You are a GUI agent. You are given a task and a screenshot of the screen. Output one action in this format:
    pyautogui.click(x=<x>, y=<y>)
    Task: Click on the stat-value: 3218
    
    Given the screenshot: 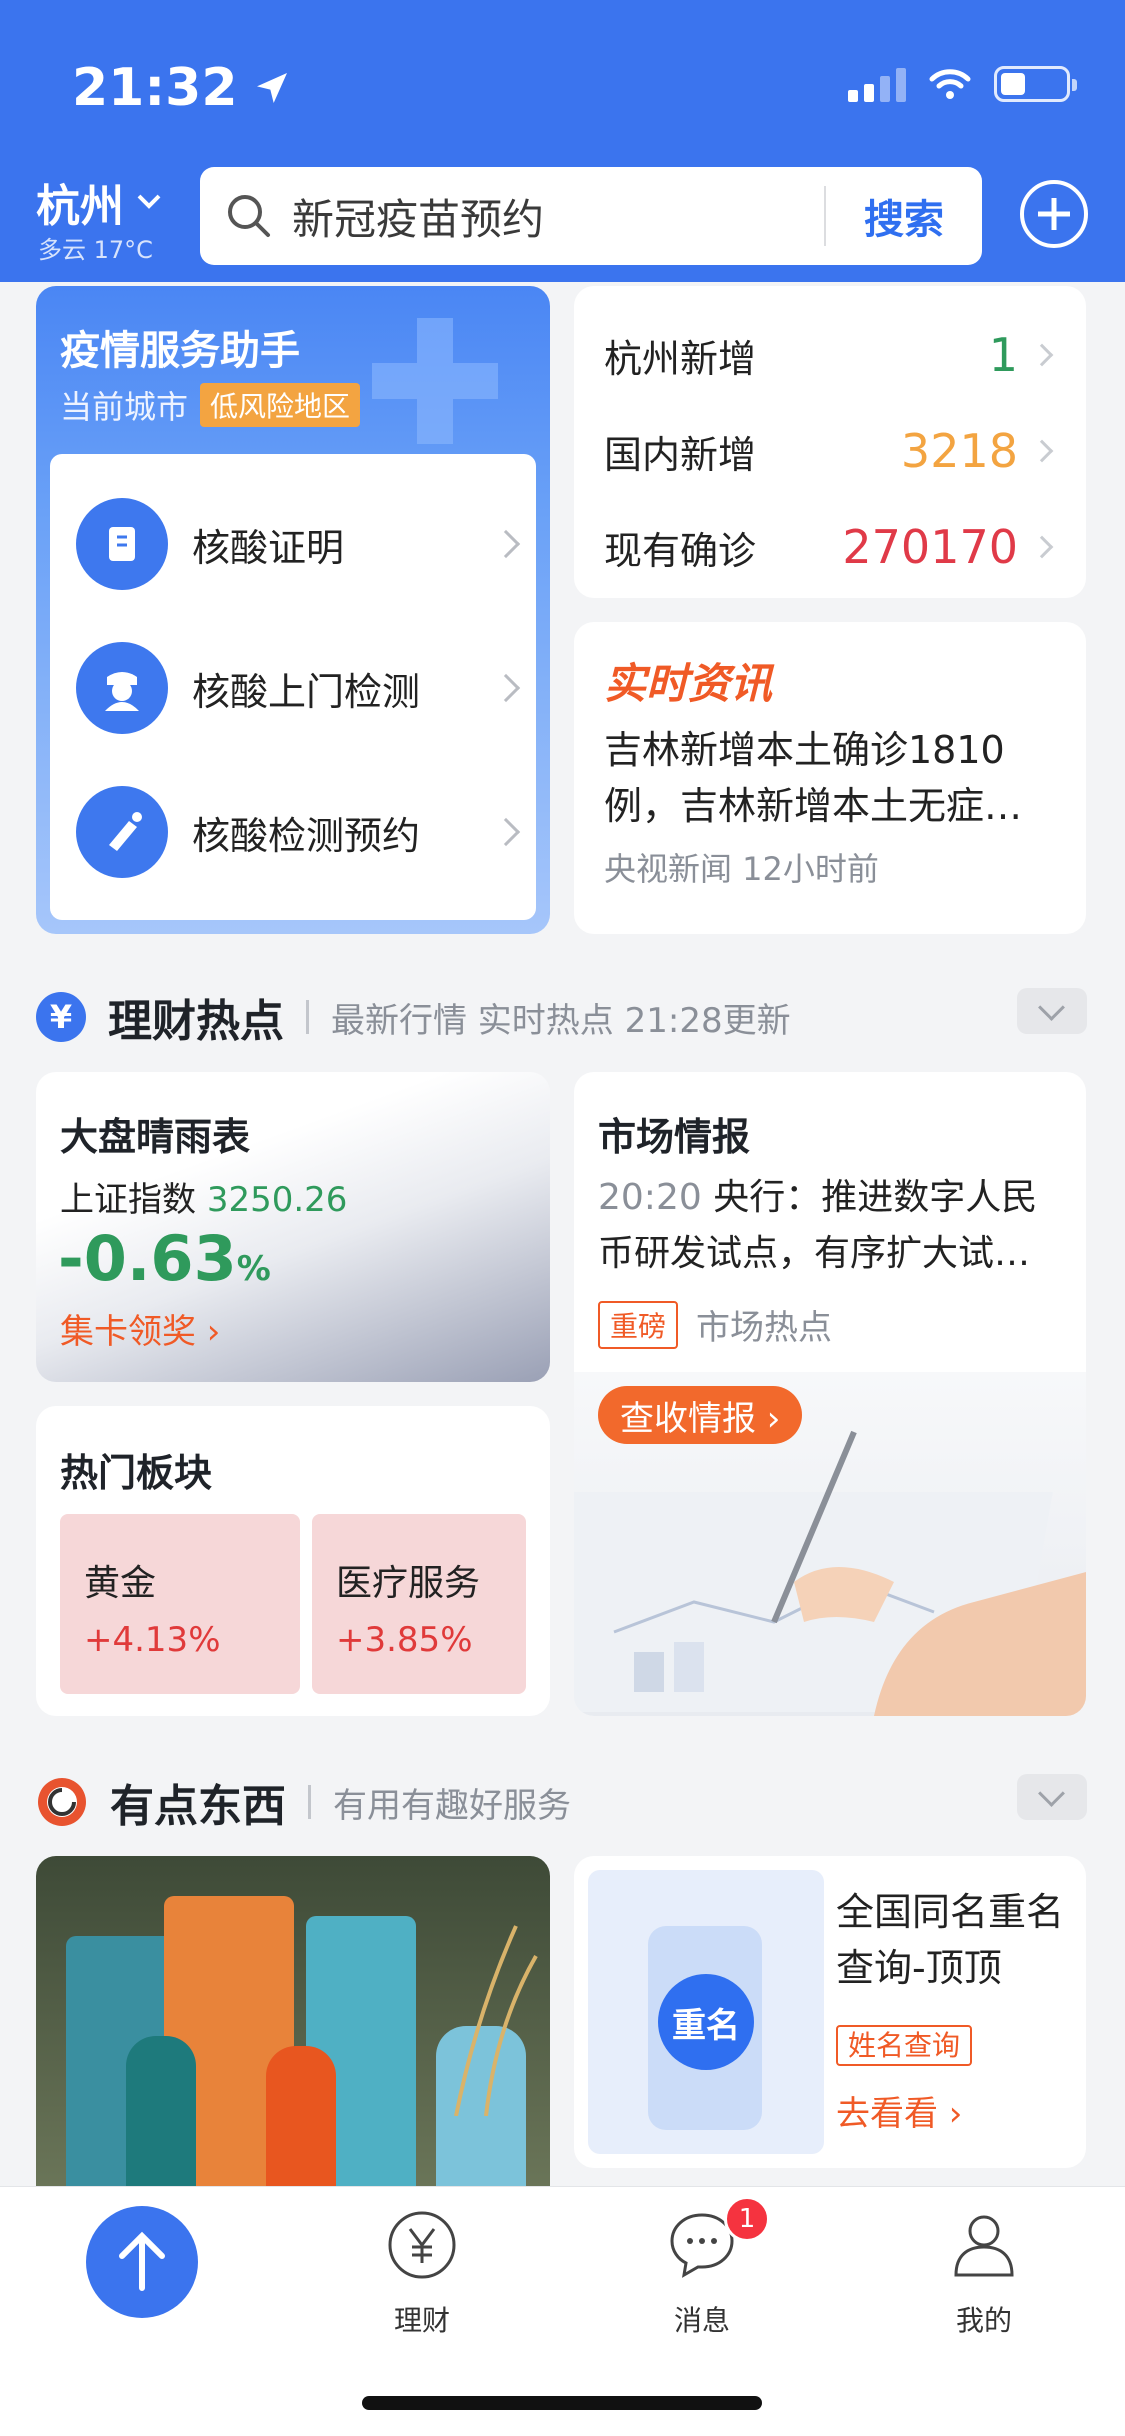 What is the action you would take?
    pyautogui.click(x=959, y=451)
    